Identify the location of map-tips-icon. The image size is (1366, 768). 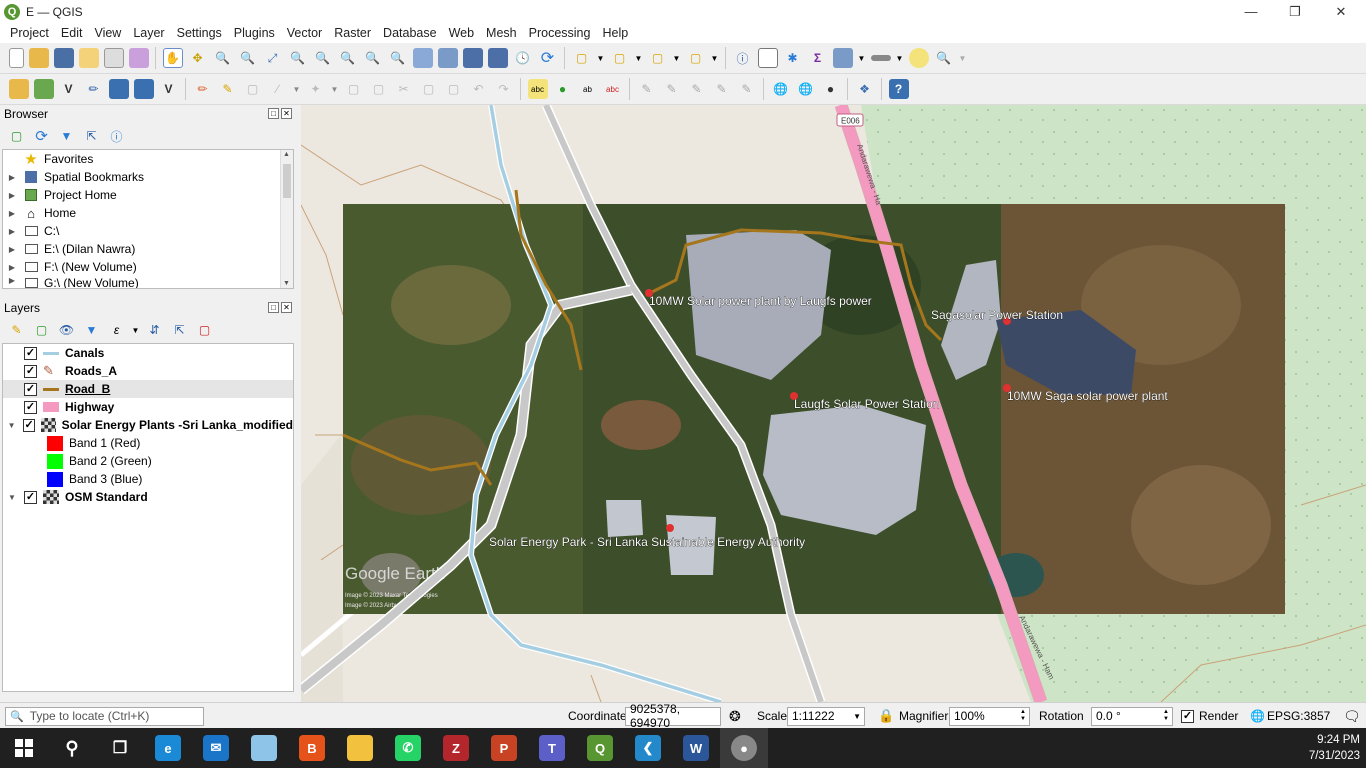
(918, 58).